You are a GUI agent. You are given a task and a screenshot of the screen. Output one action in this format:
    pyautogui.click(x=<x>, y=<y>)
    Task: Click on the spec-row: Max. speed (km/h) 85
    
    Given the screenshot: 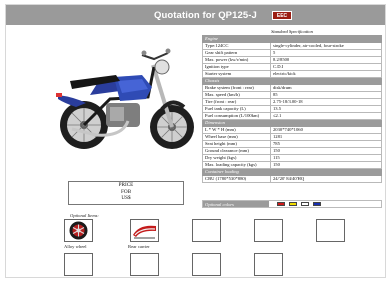 What is the action you would take?
    pyautogui.click(x=292, y=95)
    